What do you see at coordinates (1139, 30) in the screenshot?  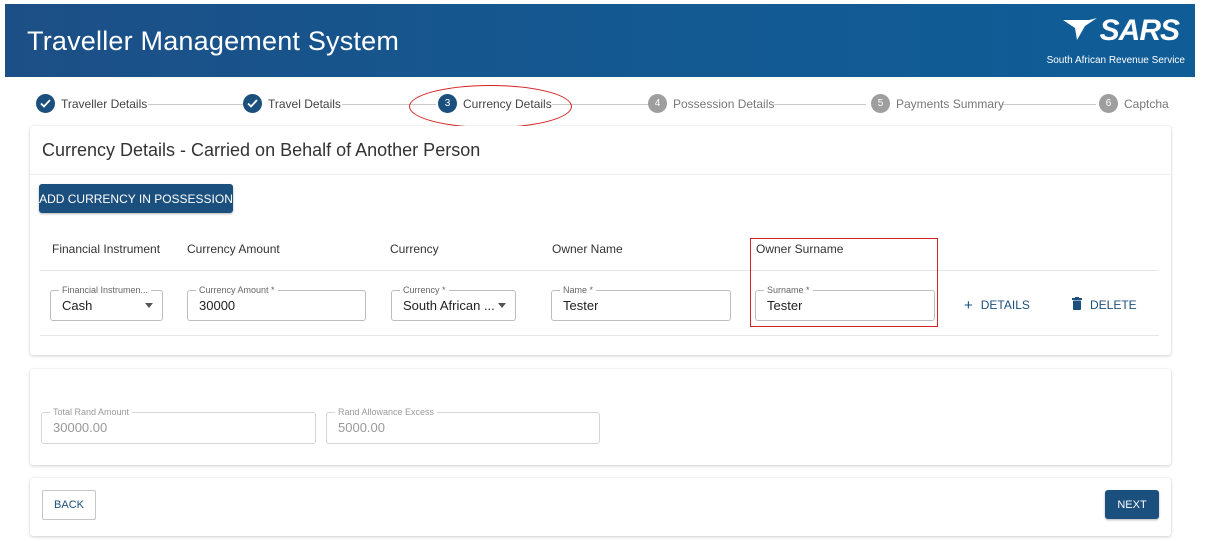 I see `sars-logo-mark: SARS` at bounding box center [1139, 30].